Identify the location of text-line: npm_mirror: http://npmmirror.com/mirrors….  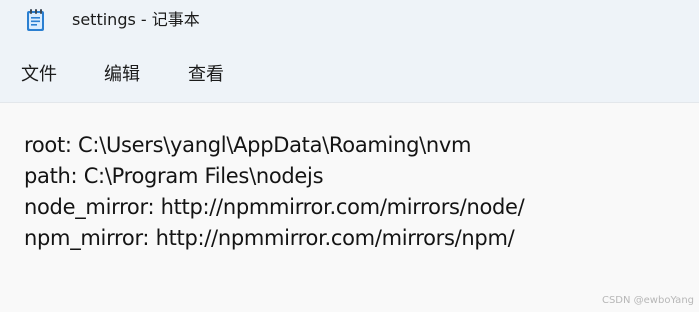
(269, 238).